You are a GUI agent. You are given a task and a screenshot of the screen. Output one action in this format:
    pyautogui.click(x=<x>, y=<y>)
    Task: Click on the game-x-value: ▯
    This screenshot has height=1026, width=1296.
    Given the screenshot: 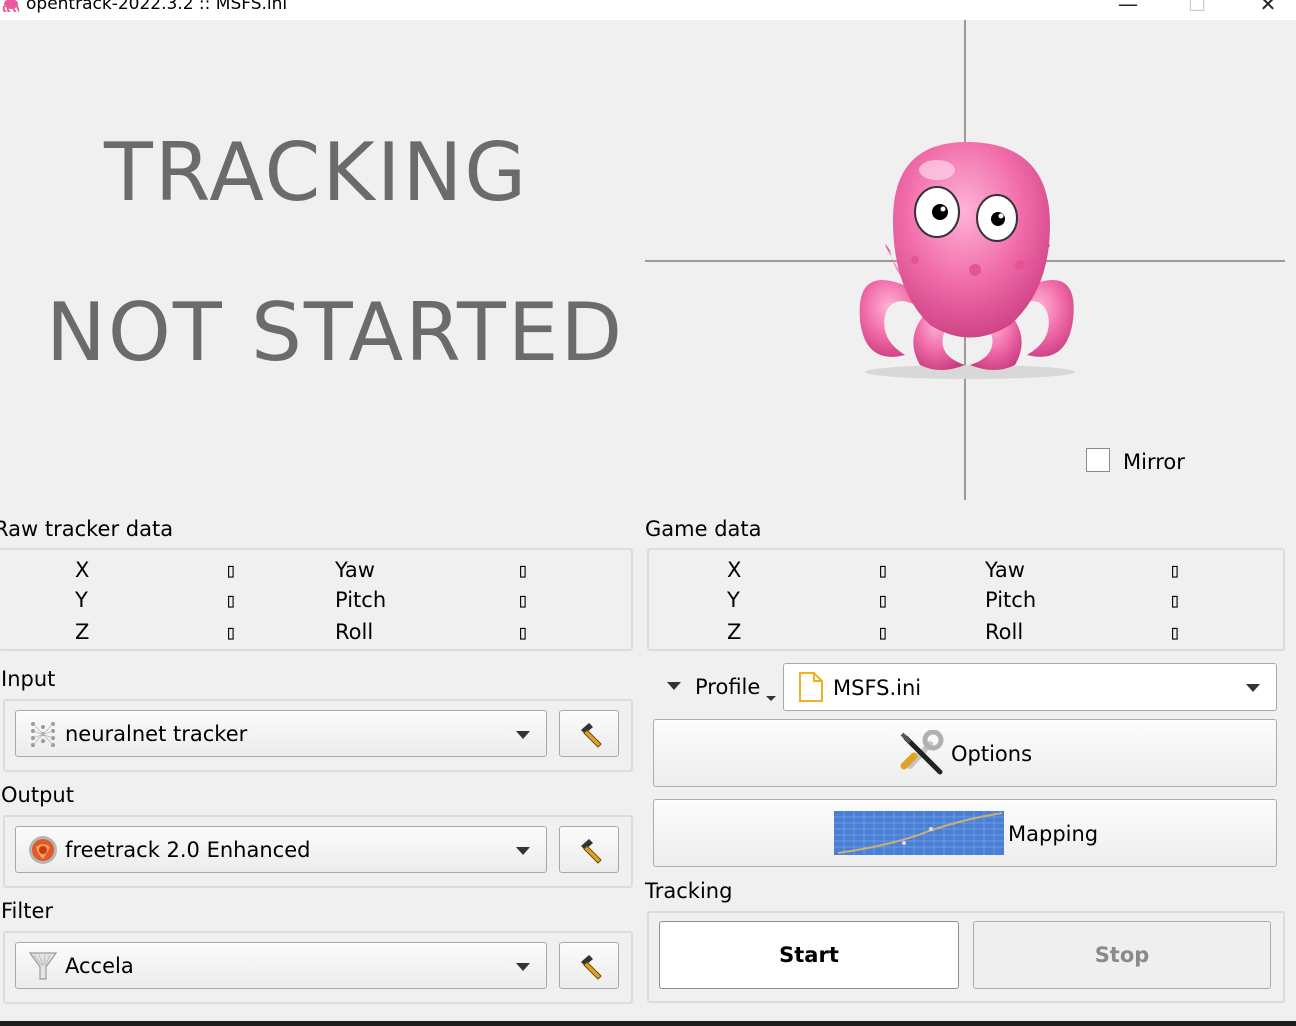 What is the action you would take?
    pyautogui.click(x=883, y=570)
    